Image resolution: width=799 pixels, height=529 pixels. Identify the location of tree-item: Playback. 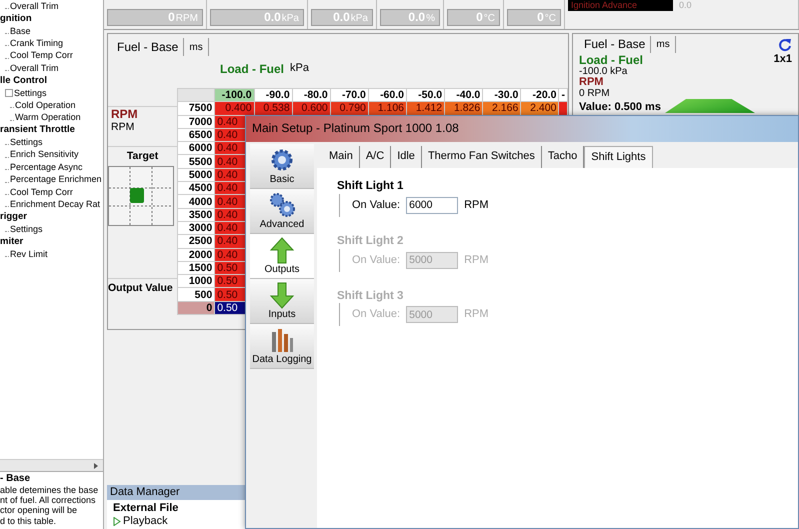
(140, 522).